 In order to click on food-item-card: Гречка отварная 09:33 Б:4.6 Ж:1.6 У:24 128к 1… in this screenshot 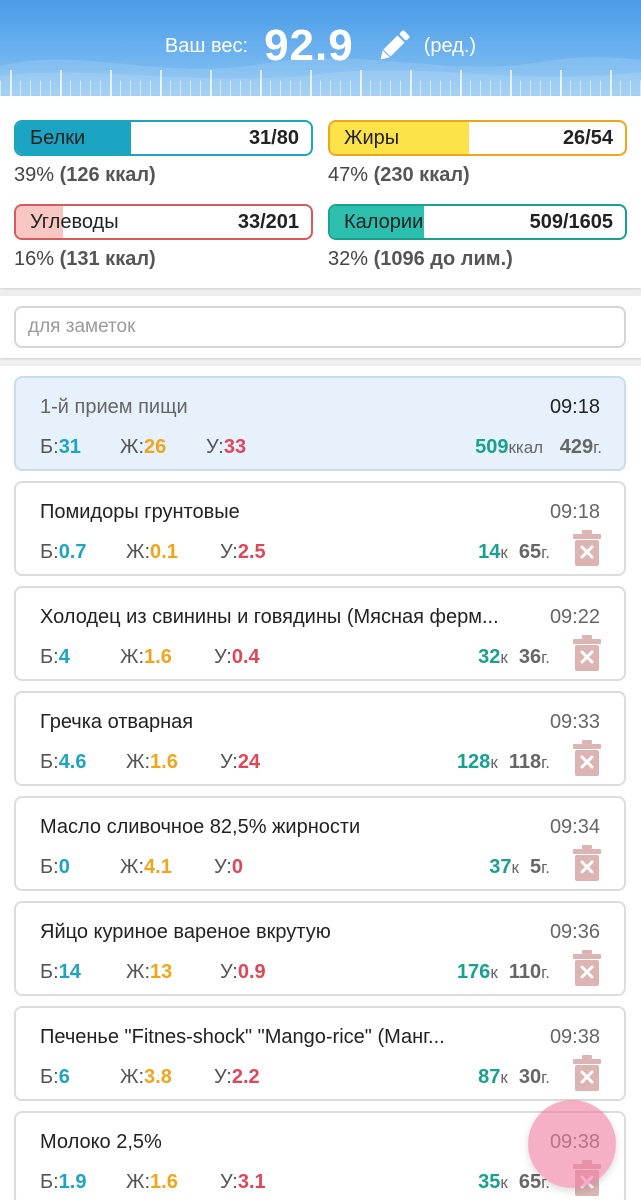, I will do `click(320, 738)`.